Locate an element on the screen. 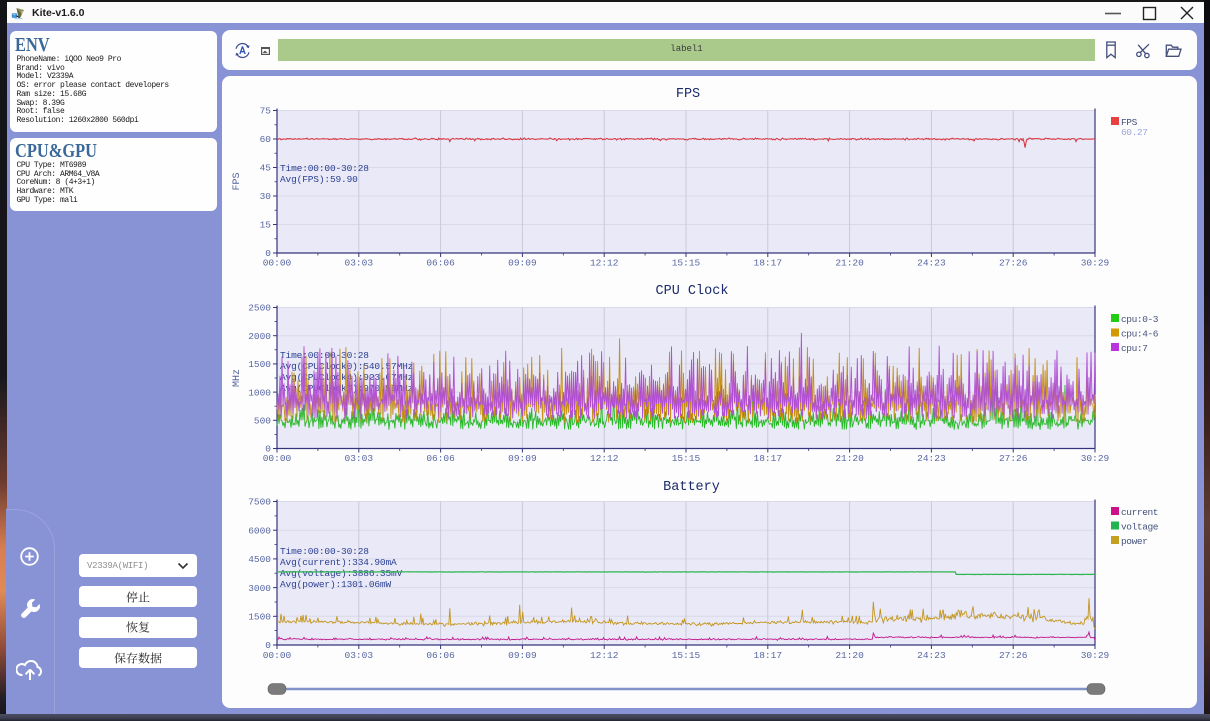 The image size is (1210, 721). svg-text: 15 is located at coordinates (266, 225).